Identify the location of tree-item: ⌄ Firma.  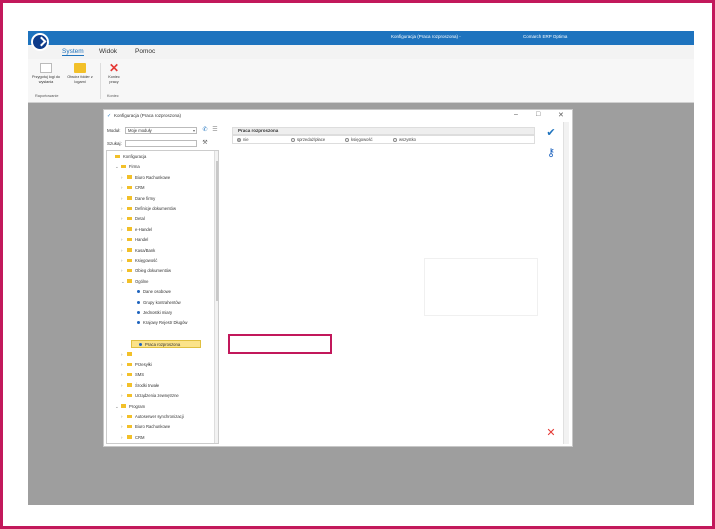
(127, 167).